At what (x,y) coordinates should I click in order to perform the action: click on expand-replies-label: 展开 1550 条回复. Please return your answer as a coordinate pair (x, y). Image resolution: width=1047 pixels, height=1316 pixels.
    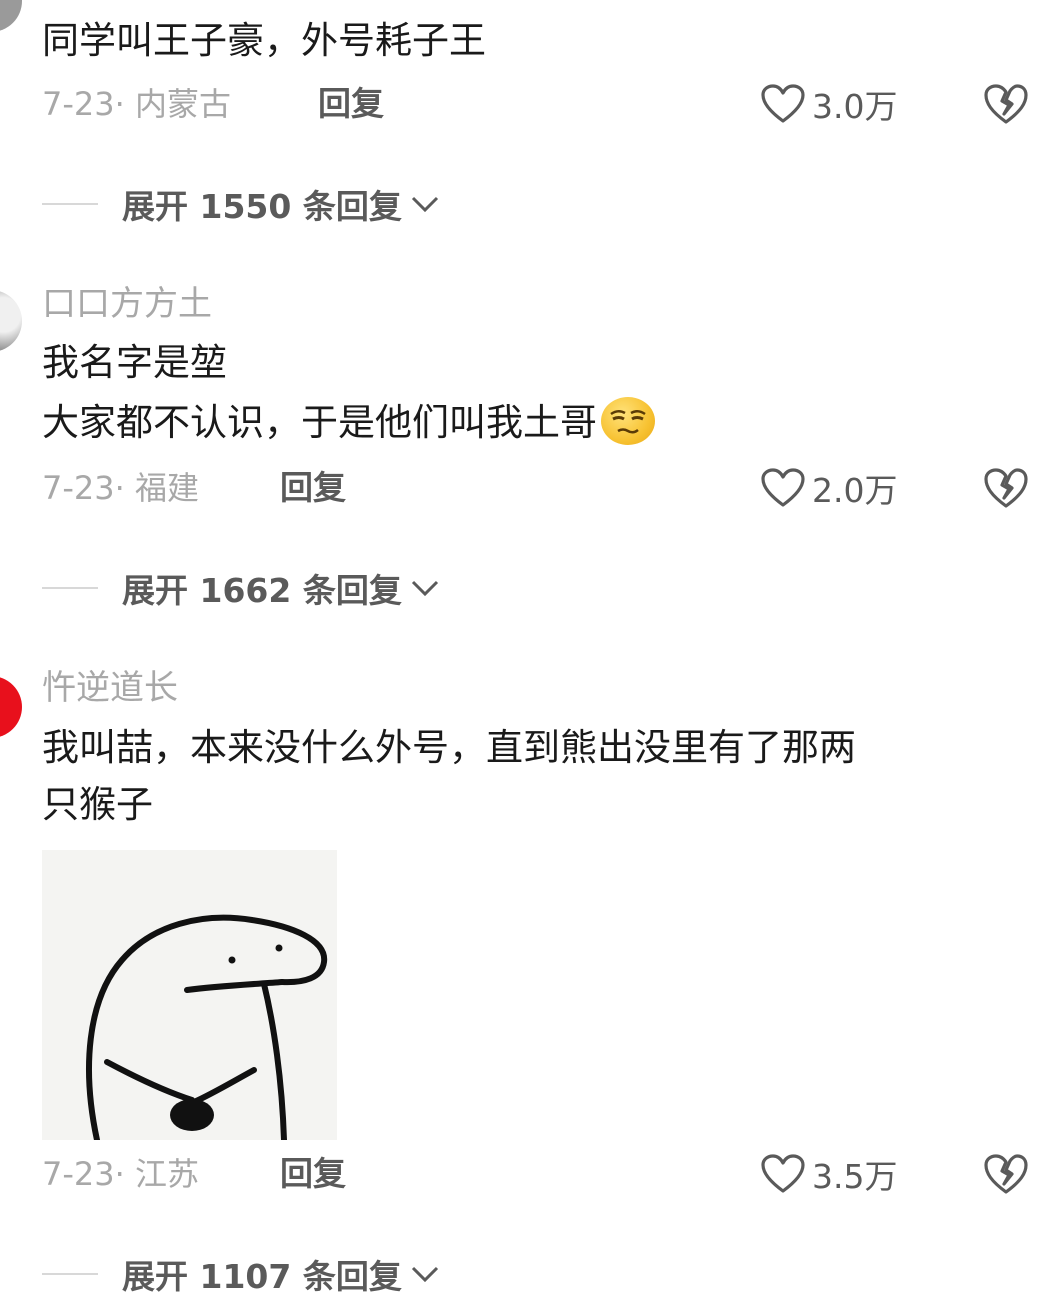
    Looking at the image, I should click on (262, 206).